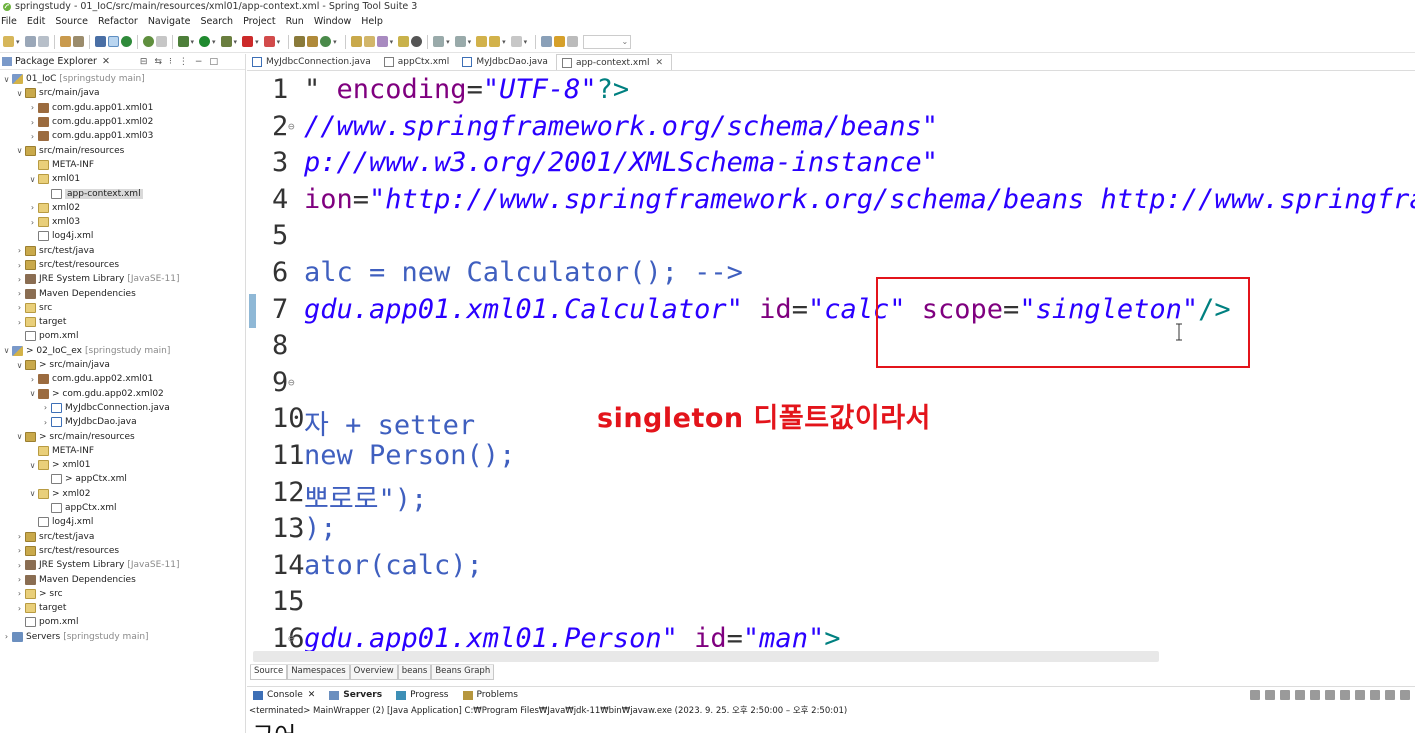  What do you see at coordinates (122, 594) in the screenshot?
I see `tree-item: › > src` at bounding box center [122, 594].